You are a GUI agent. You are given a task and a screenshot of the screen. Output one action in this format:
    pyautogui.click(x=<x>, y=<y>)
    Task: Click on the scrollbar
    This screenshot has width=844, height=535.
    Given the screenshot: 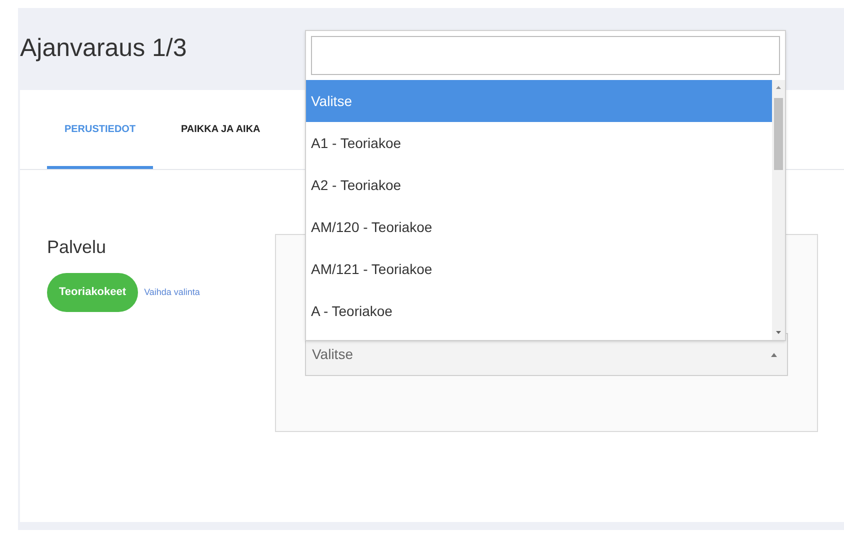 What is the action you would take?
    pyautogui.click(x=778, y=210)
    